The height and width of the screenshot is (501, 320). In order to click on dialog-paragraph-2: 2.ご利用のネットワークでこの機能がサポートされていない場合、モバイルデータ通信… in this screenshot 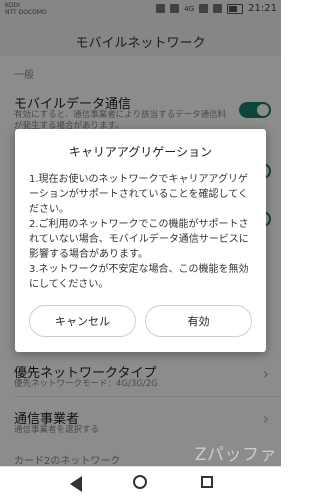, I will do `click(139, 239)`.